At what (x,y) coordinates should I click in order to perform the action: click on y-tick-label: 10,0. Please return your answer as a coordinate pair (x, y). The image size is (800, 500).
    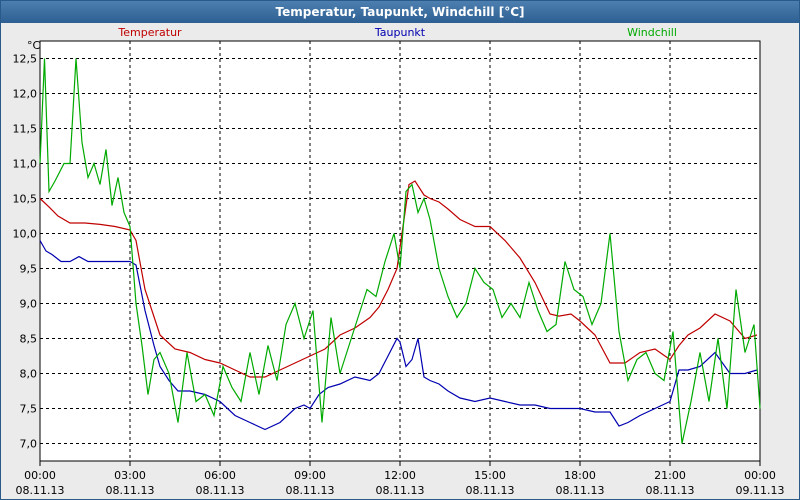
    Looking at the image, I should click on (25, 234).